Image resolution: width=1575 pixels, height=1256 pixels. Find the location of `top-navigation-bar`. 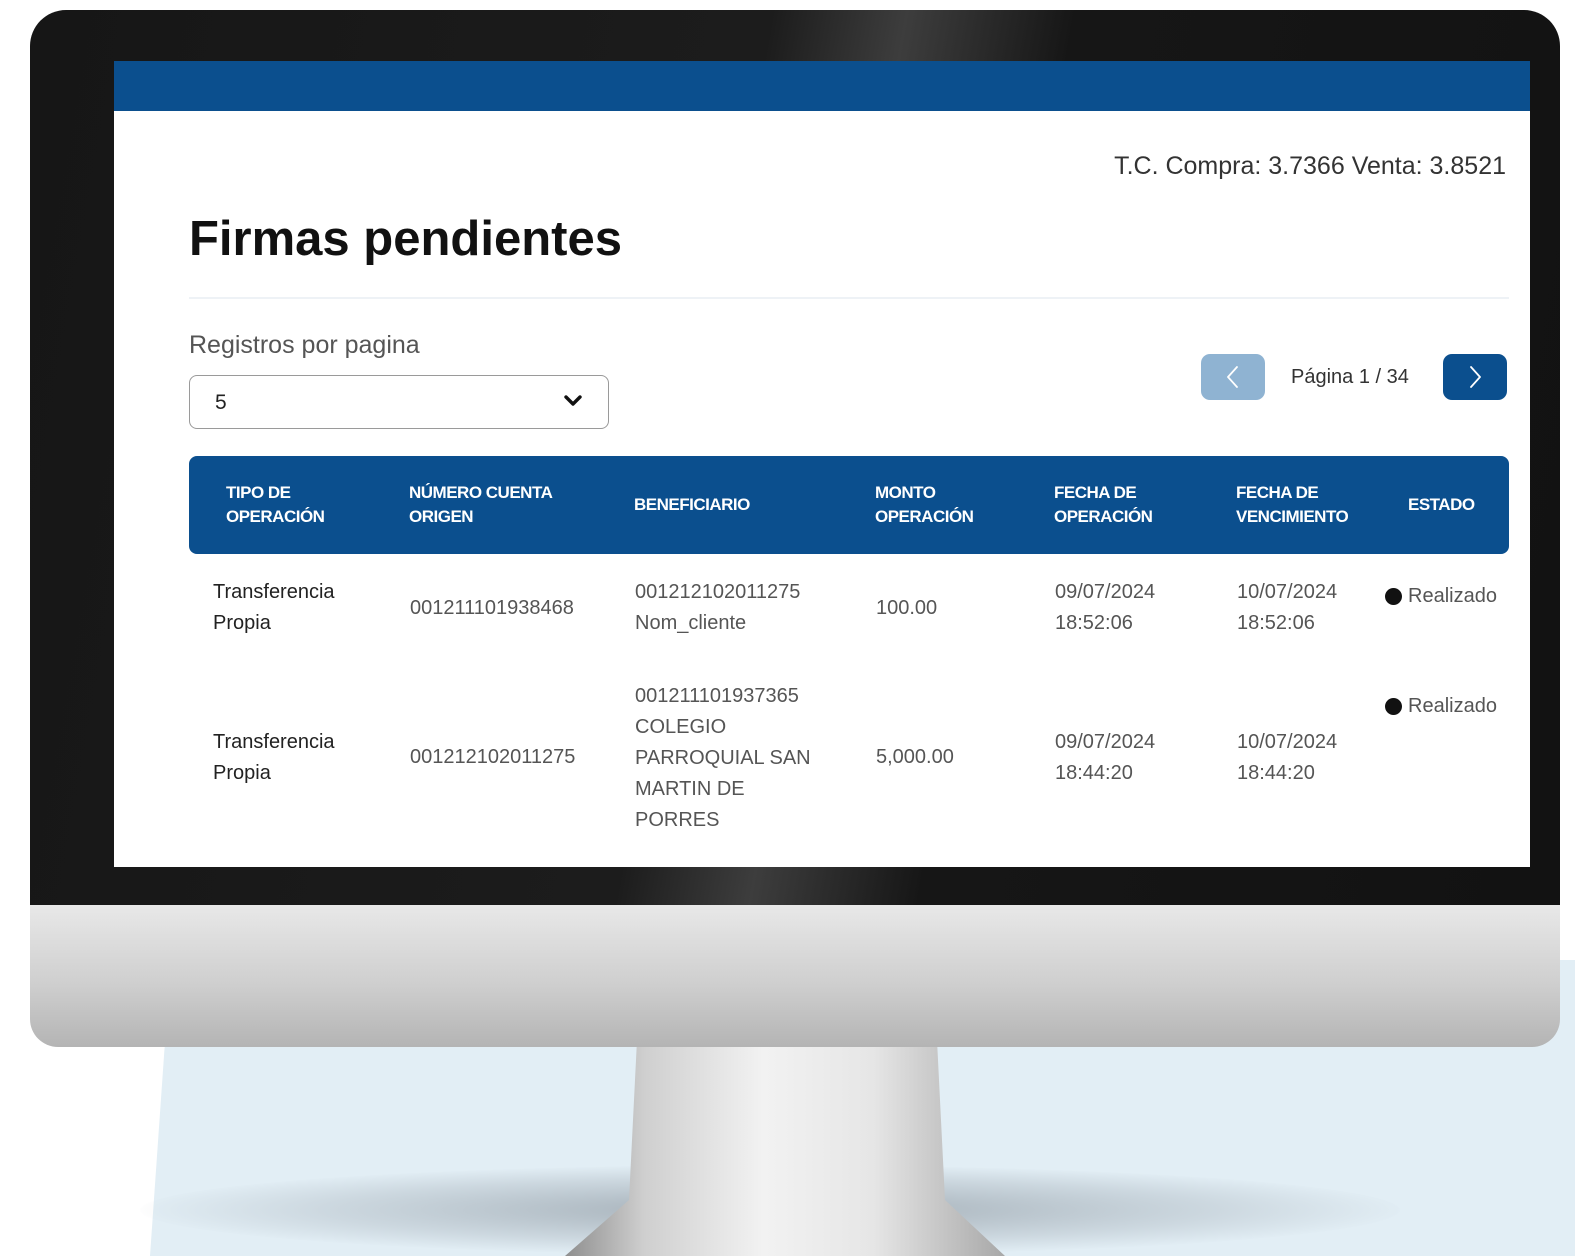

top-navigation-bar is located at coordinates (822, 86).